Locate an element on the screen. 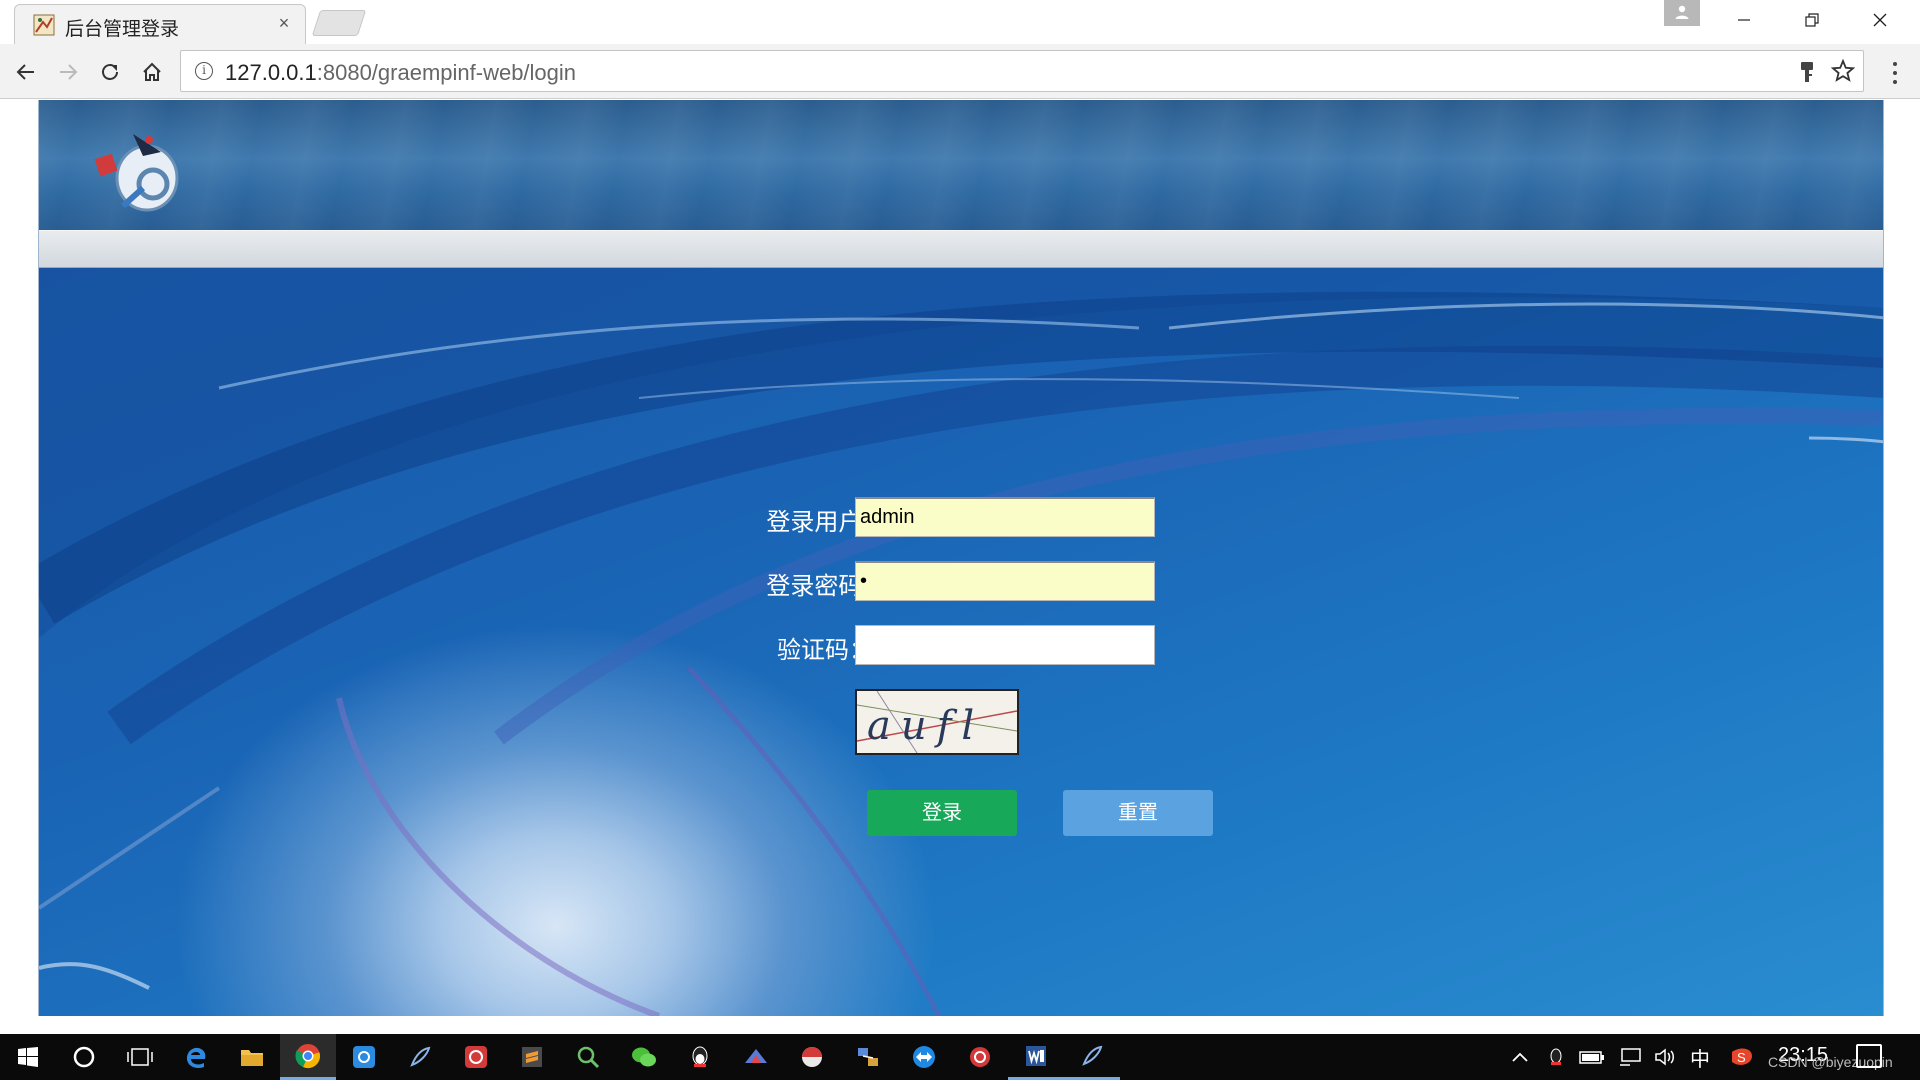 This screenshot has width=1920, height=1080. folder-icon is located at coordinates (252, 1058).